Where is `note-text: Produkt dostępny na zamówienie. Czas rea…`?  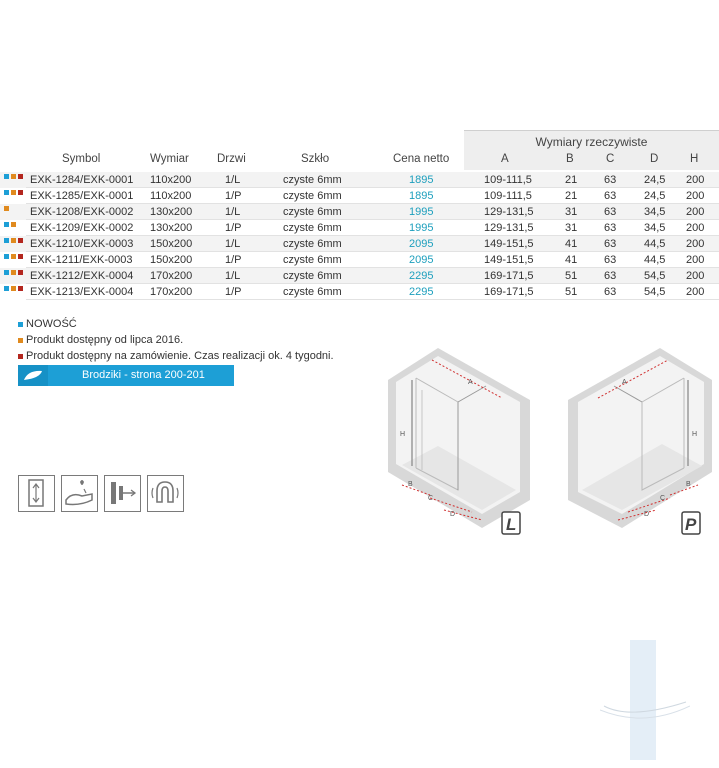 note-text: Produkt dostępny na zamówienie. Czas rea… is located at coordinates (180, 356).